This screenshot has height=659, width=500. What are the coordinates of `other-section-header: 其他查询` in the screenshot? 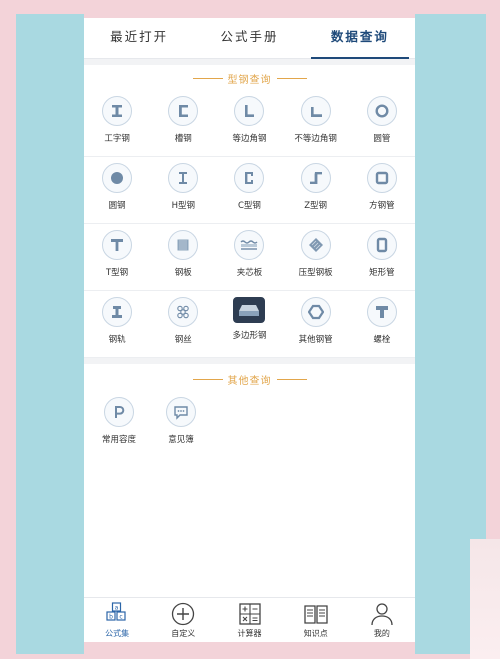 It's located at (249, 379).